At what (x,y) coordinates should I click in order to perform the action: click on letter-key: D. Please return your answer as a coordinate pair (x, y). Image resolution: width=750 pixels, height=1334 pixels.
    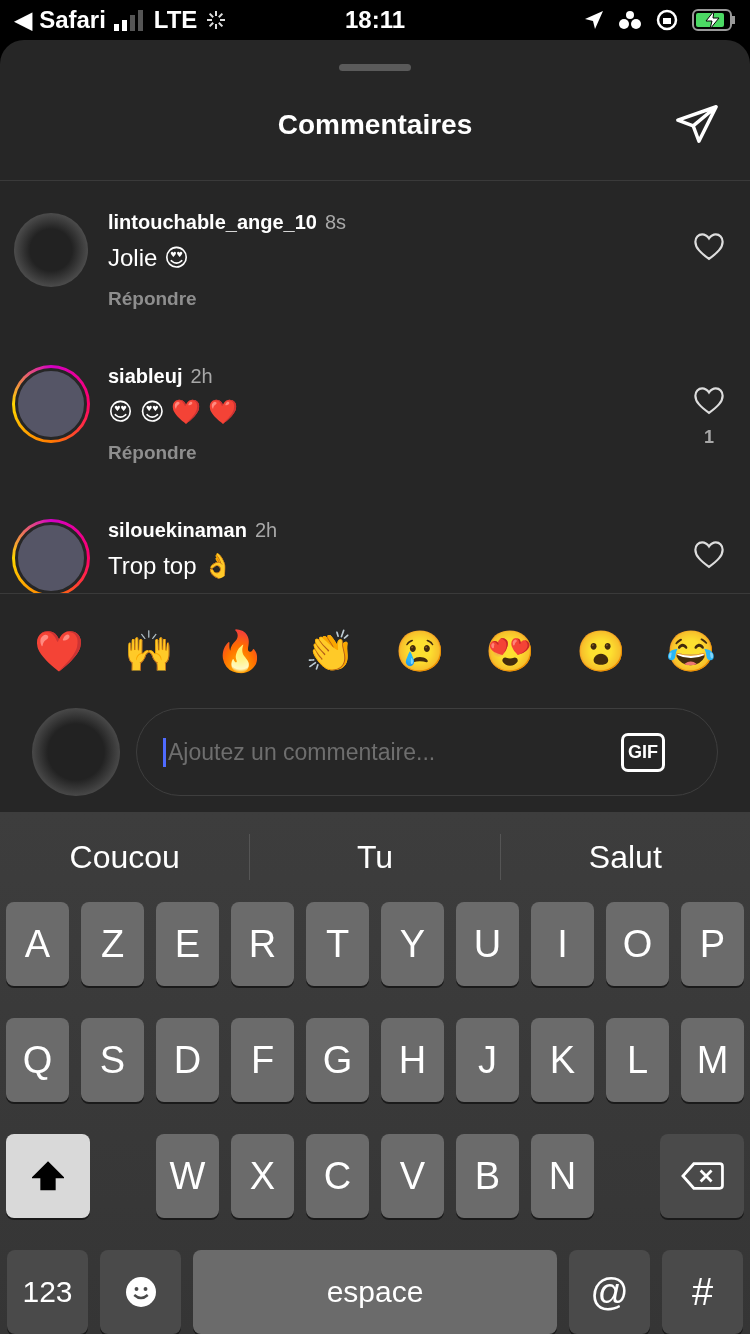
    Looking at the image, I should click on (187, 1060).